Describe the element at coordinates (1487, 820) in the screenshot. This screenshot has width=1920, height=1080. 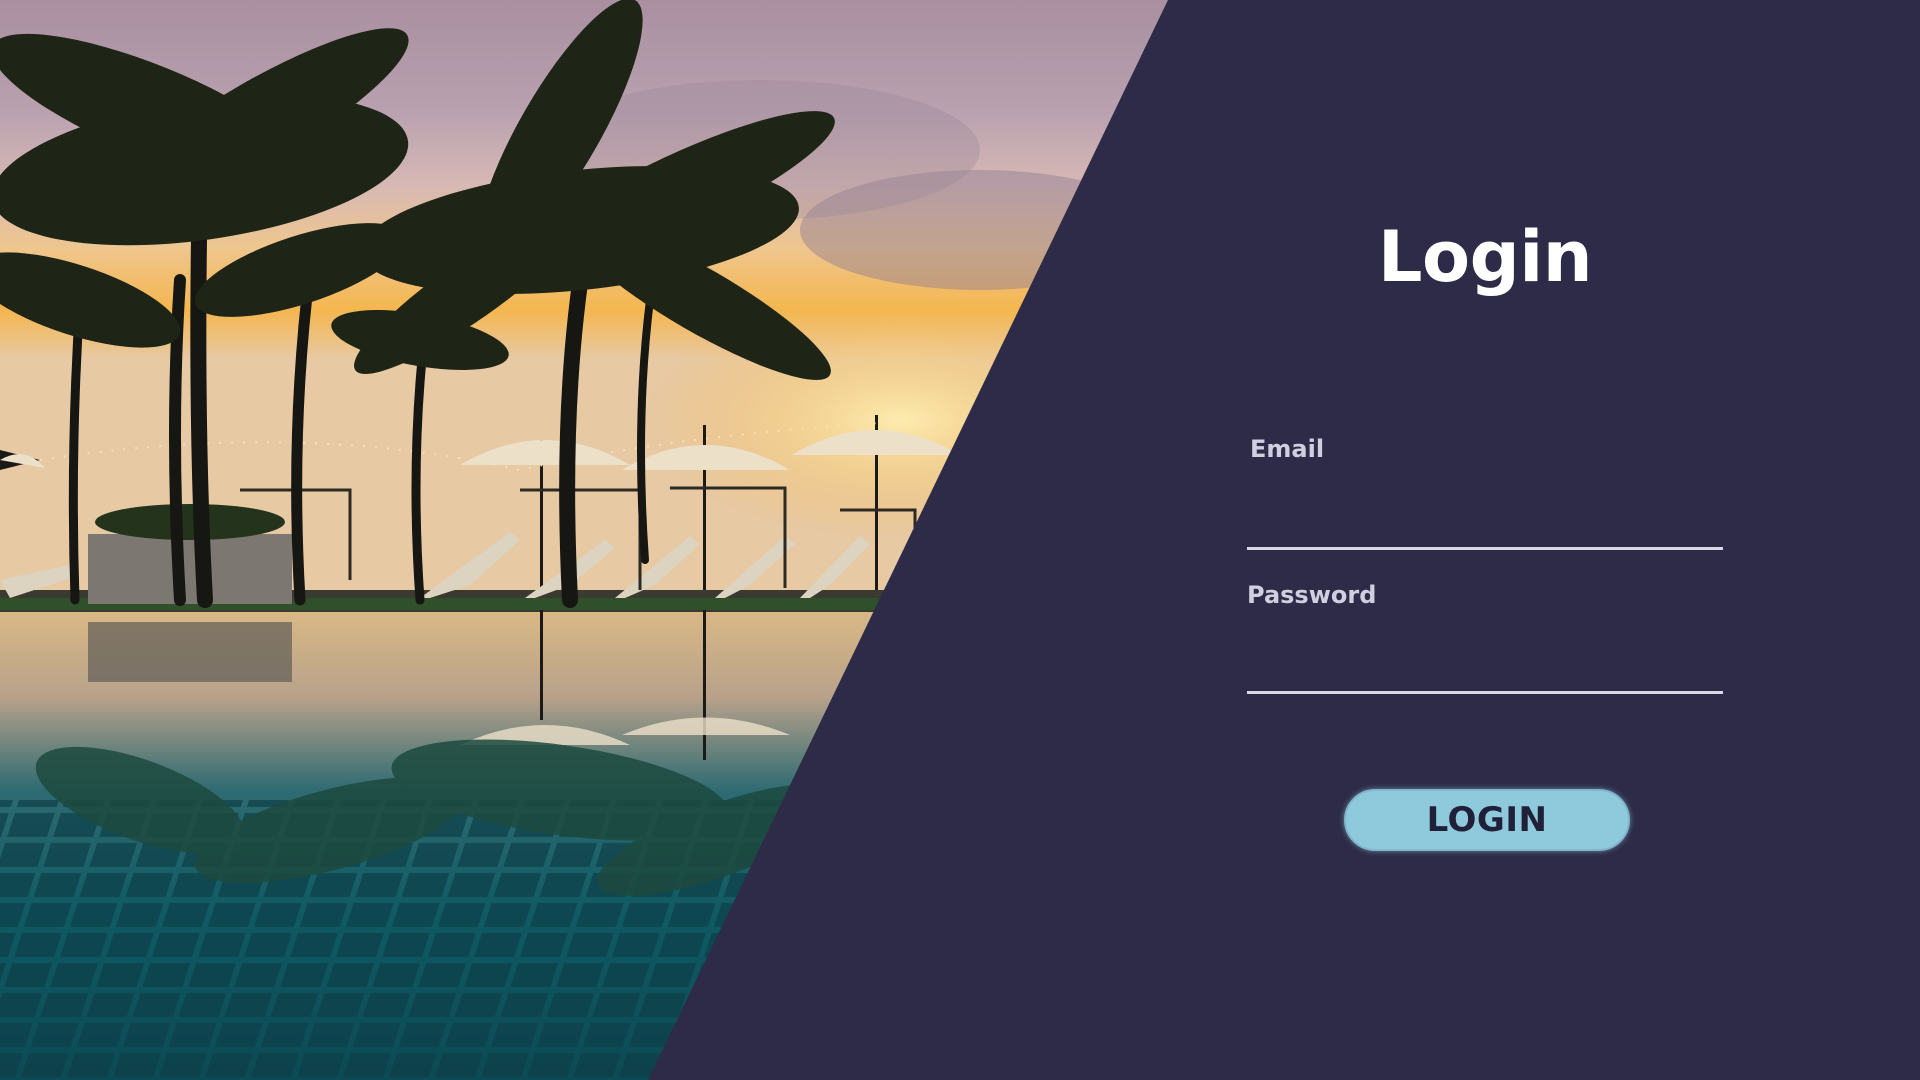
I see `login-button: LOGIN` at that location.